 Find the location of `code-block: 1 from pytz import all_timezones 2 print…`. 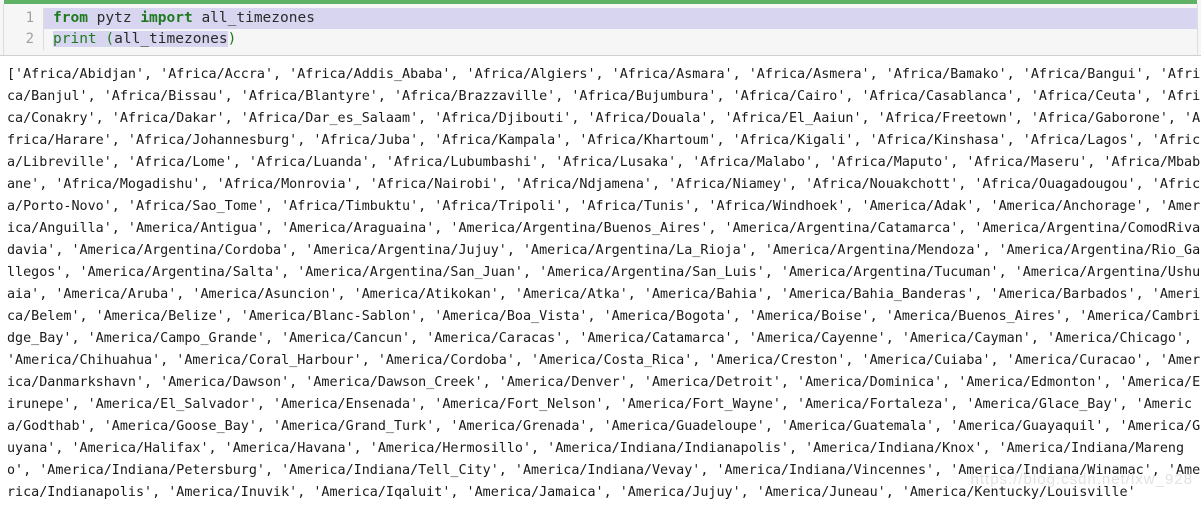

code-block: 1 from pytz import all_timezones 2 print… is located at coordinates (600, 28).